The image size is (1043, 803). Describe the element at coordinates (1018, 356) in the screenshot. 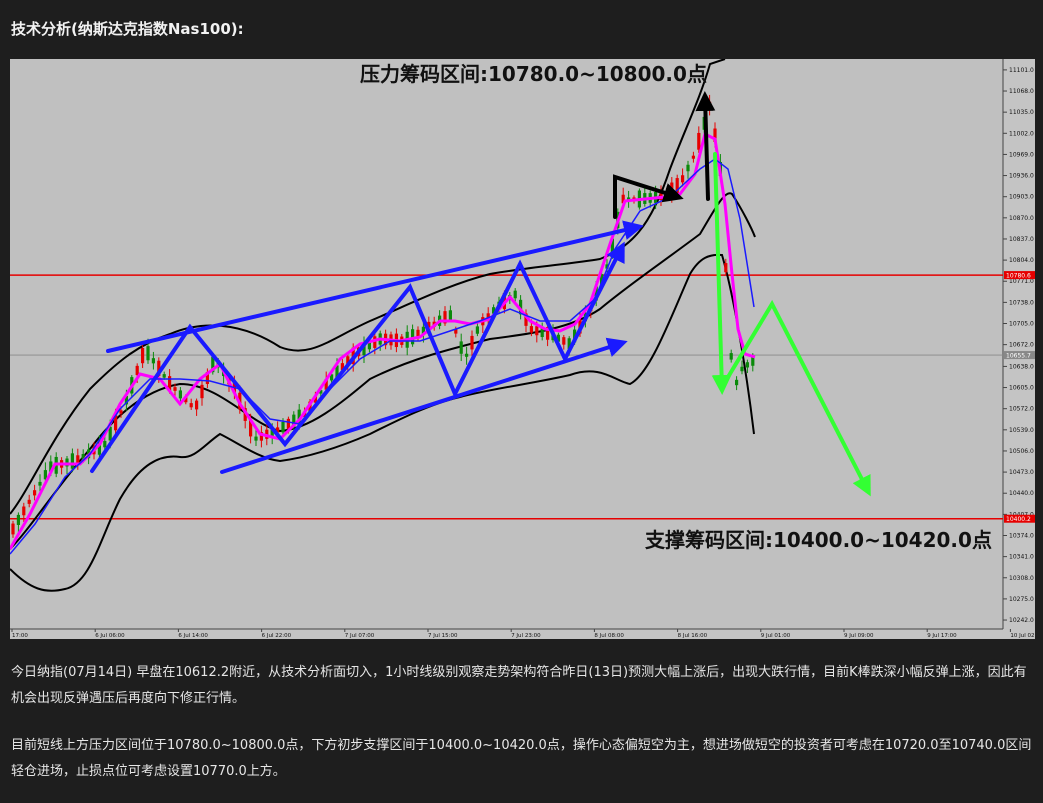

I see `price-level-tag-label: 10655.7` at that location.